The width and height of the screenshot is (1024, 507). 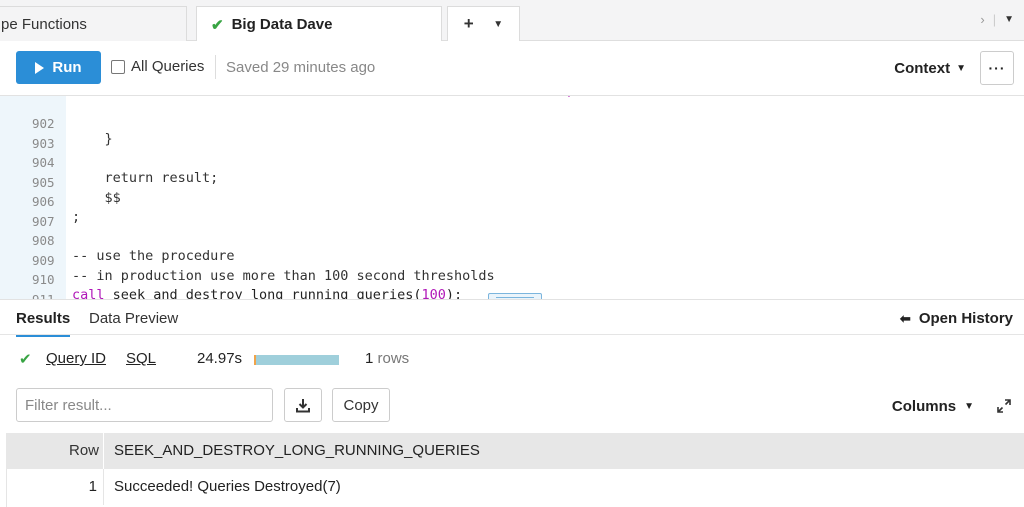 I want to click on line-number: 911, so click(x=43, y=295).